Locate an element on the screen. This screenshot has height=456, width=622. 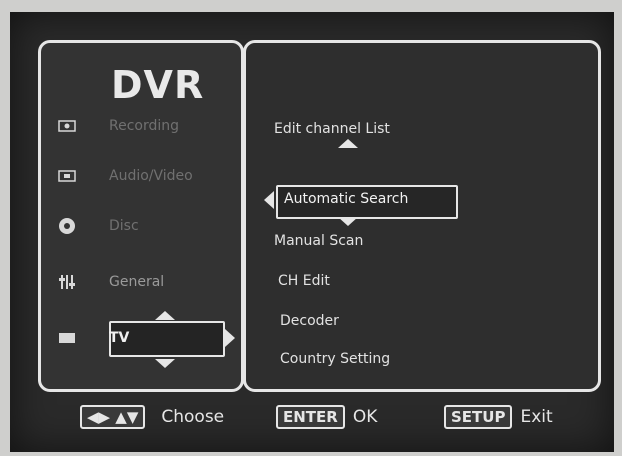
menu-item-recording: Recording is located at coordinates (145, 126).